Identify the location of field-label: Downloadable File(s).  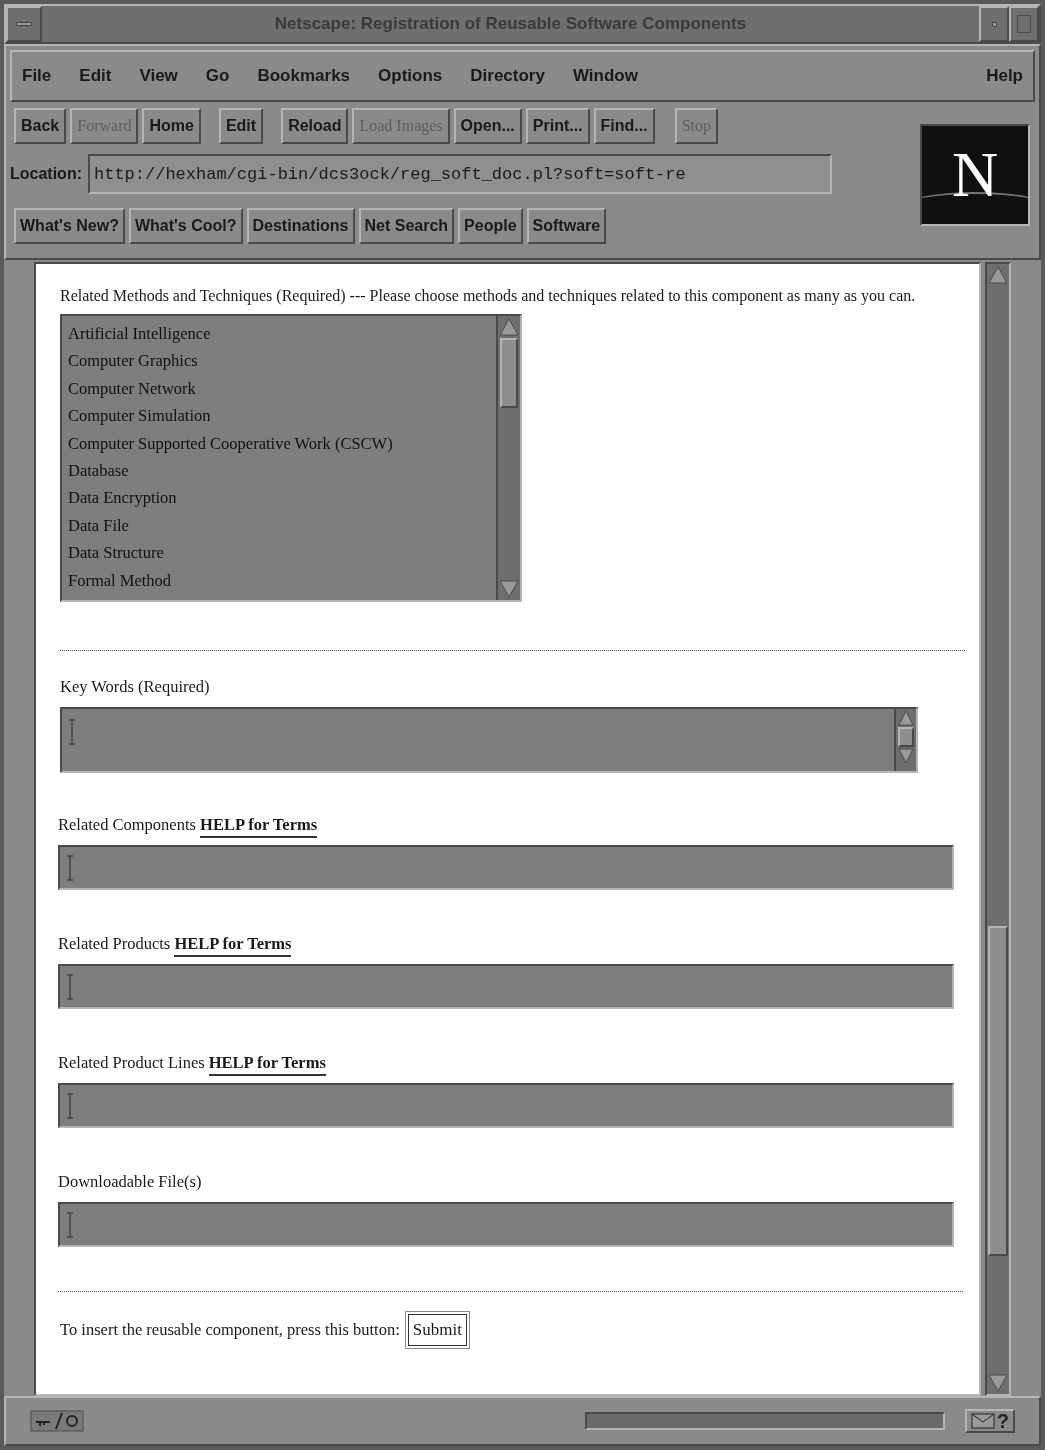
(130, 1182).